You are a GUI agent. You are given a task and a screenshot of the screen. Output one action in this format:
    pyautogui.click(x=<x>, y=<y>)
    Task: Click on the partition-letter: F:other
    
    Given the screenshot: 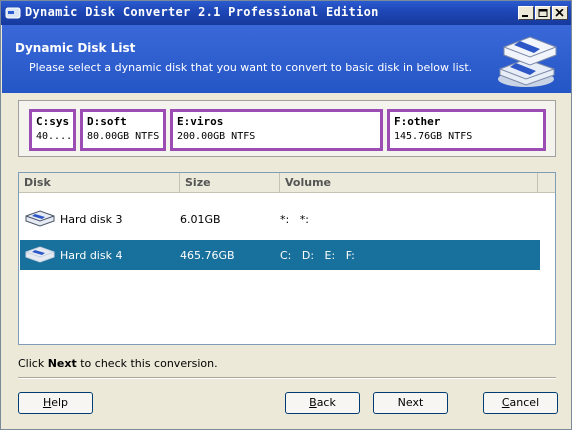 What is the action you would take?
    pyautogui.click(x=417, y=121)
    